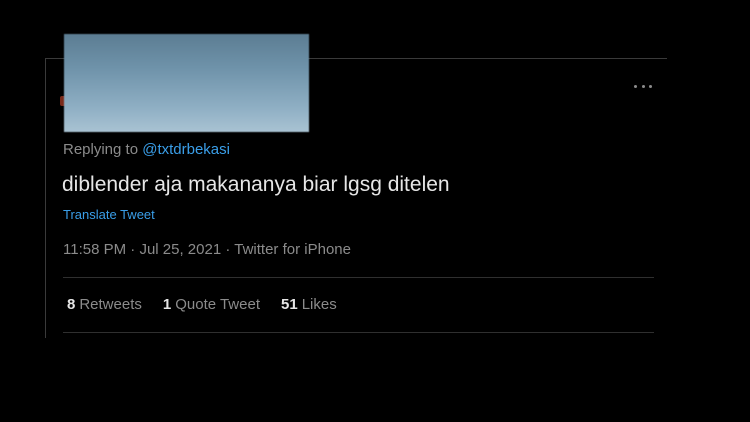 The image size is (750, 422). What do you see at coordinates (319, 304) in the screenshot?
I see `likes-label: Likes` at bounding box center [319, 304].